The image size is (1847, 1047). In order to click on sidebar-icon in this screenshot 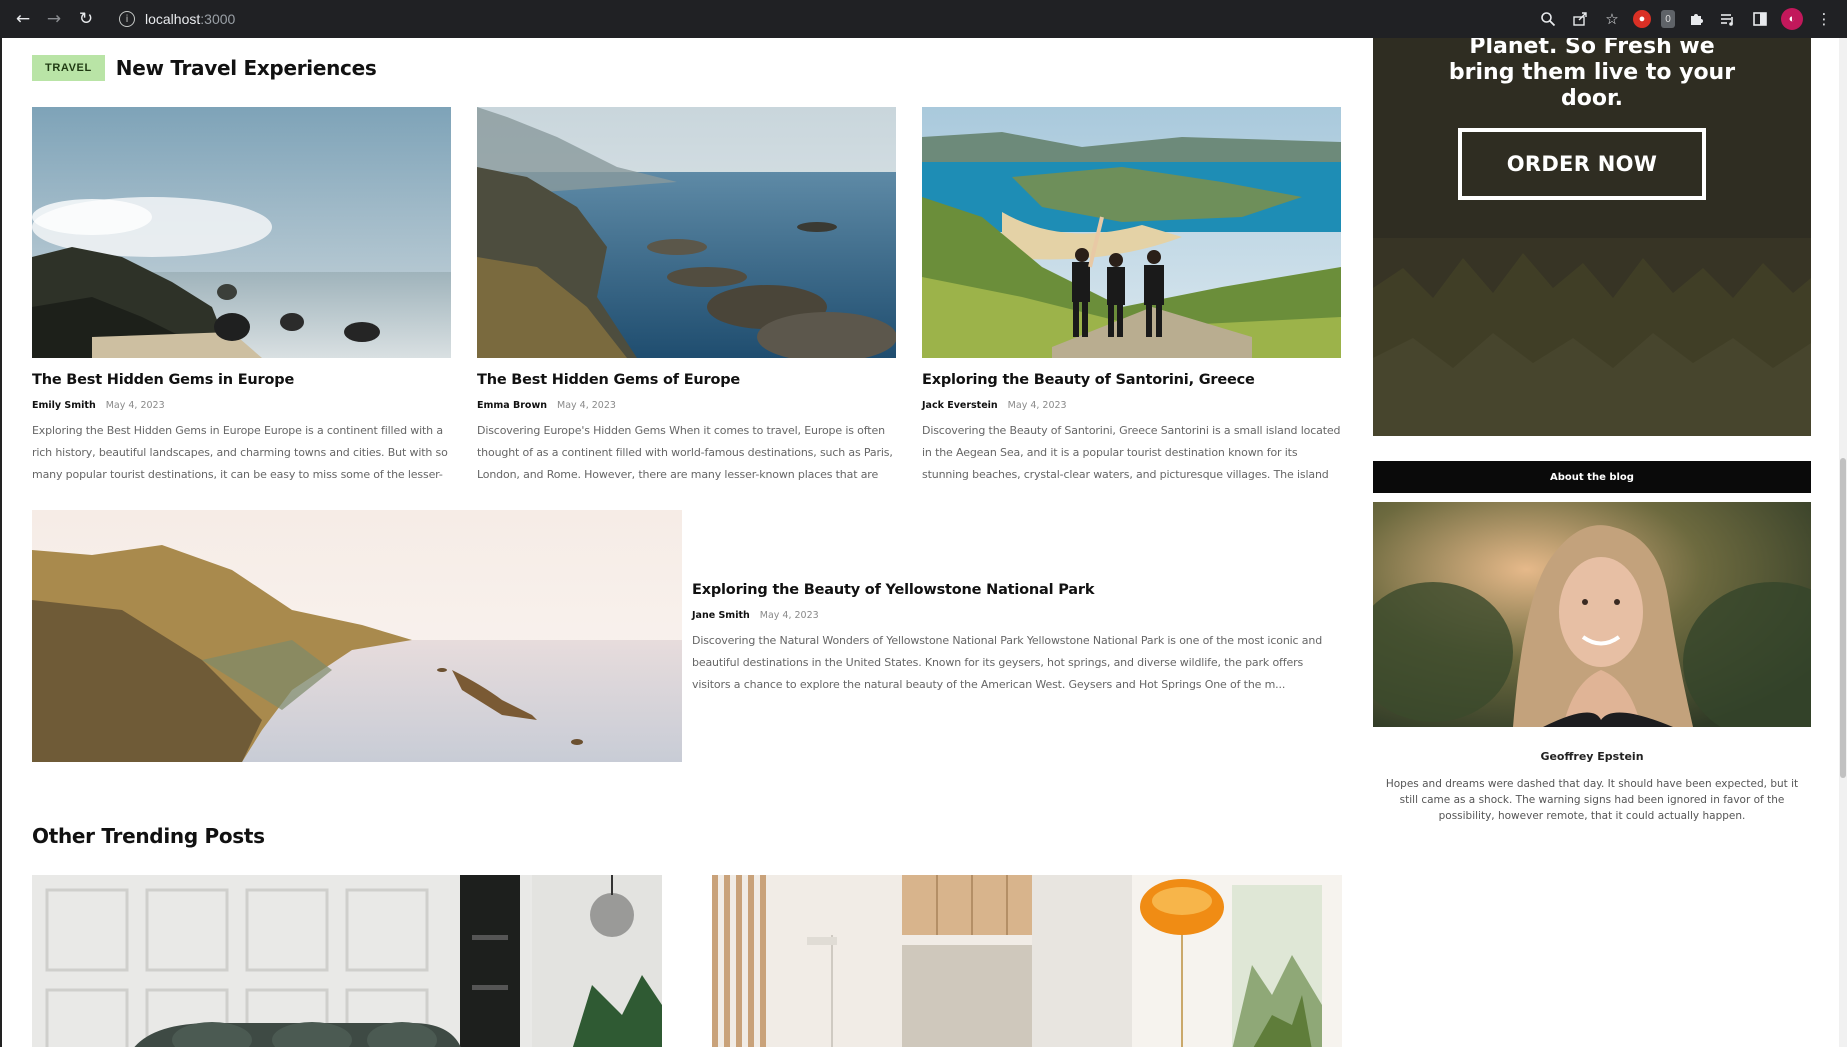, I will do `click(1760, 19)`.